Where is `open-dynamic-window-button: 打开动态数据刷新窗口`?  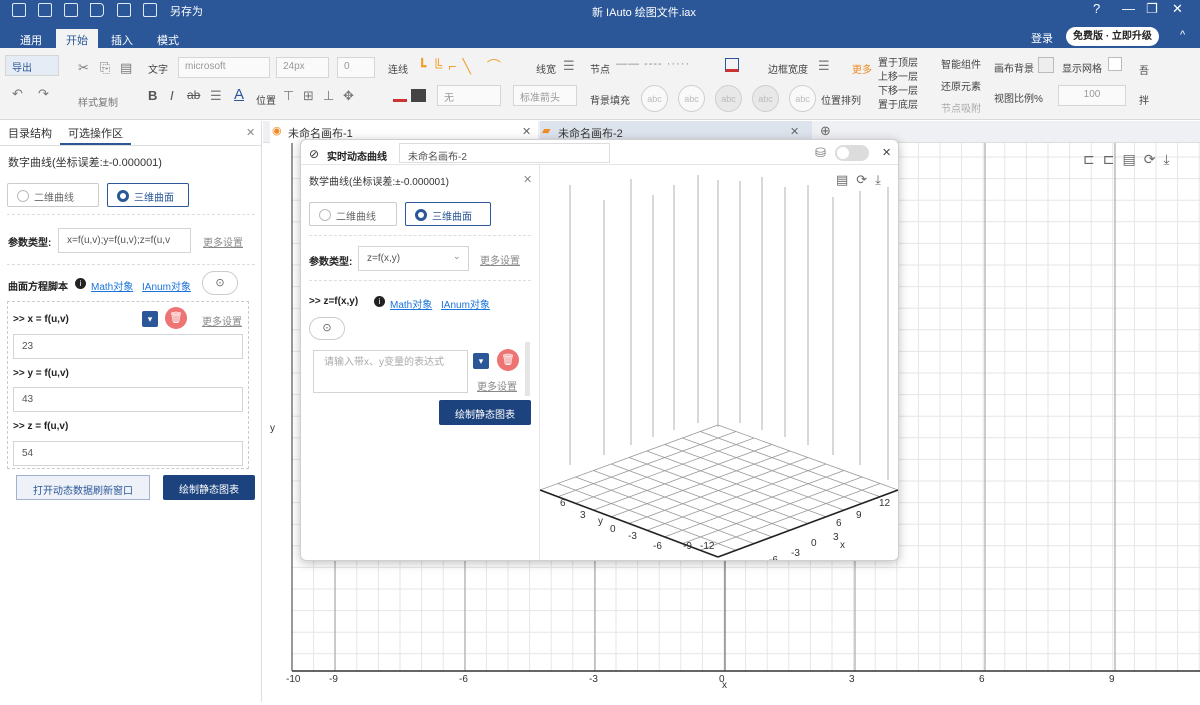 open-dynamic-window-button: 打开动态数据刷新窗口 is located at coordinates (83, 487).